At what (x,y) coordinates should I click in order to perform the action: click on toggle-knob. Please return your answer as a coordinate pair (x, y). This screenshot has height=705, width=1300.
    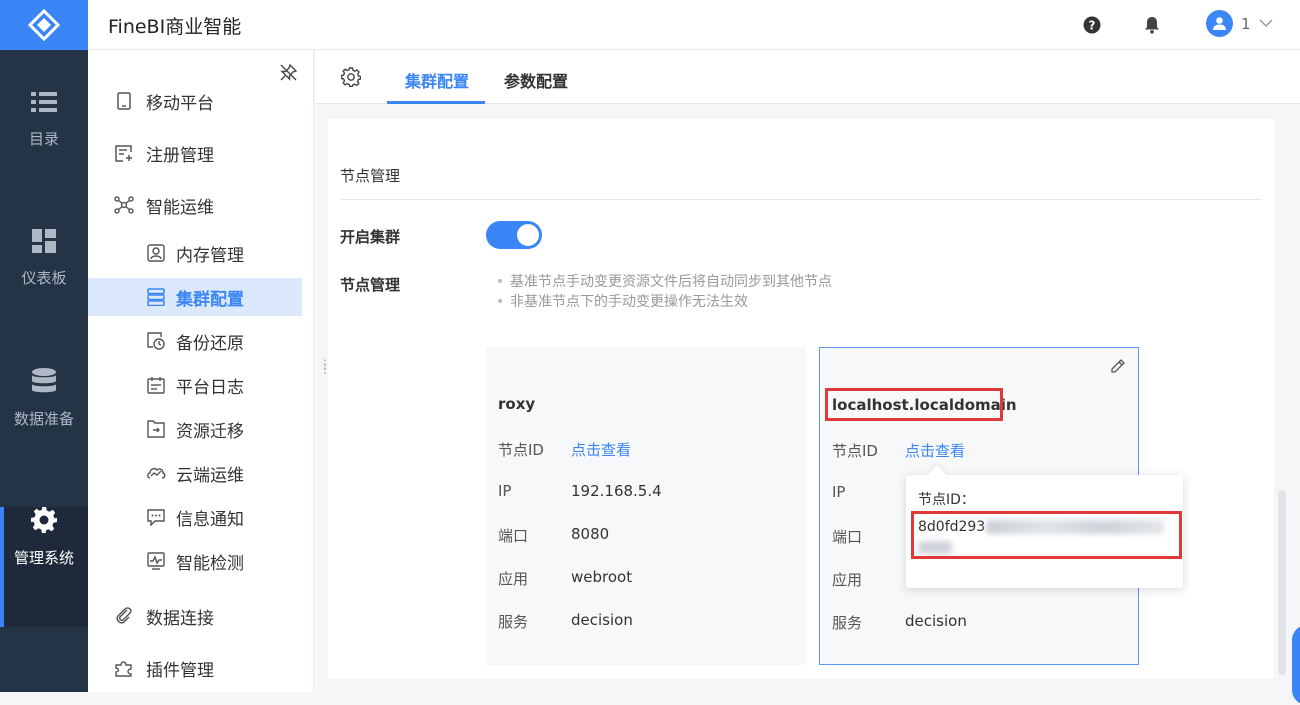
    Looking at the image, I should click on (528, 235).